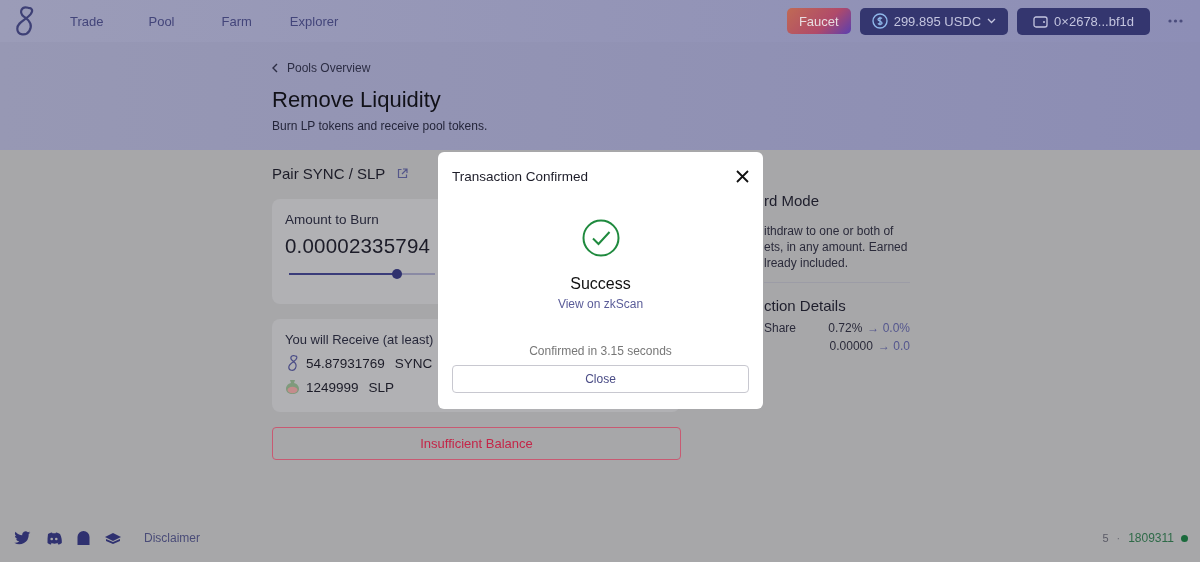  What do you see at coordinates (888, 328) in the screenshot?
I see `detail-new-value: → 0.0%` at bounding box center [888, 328].